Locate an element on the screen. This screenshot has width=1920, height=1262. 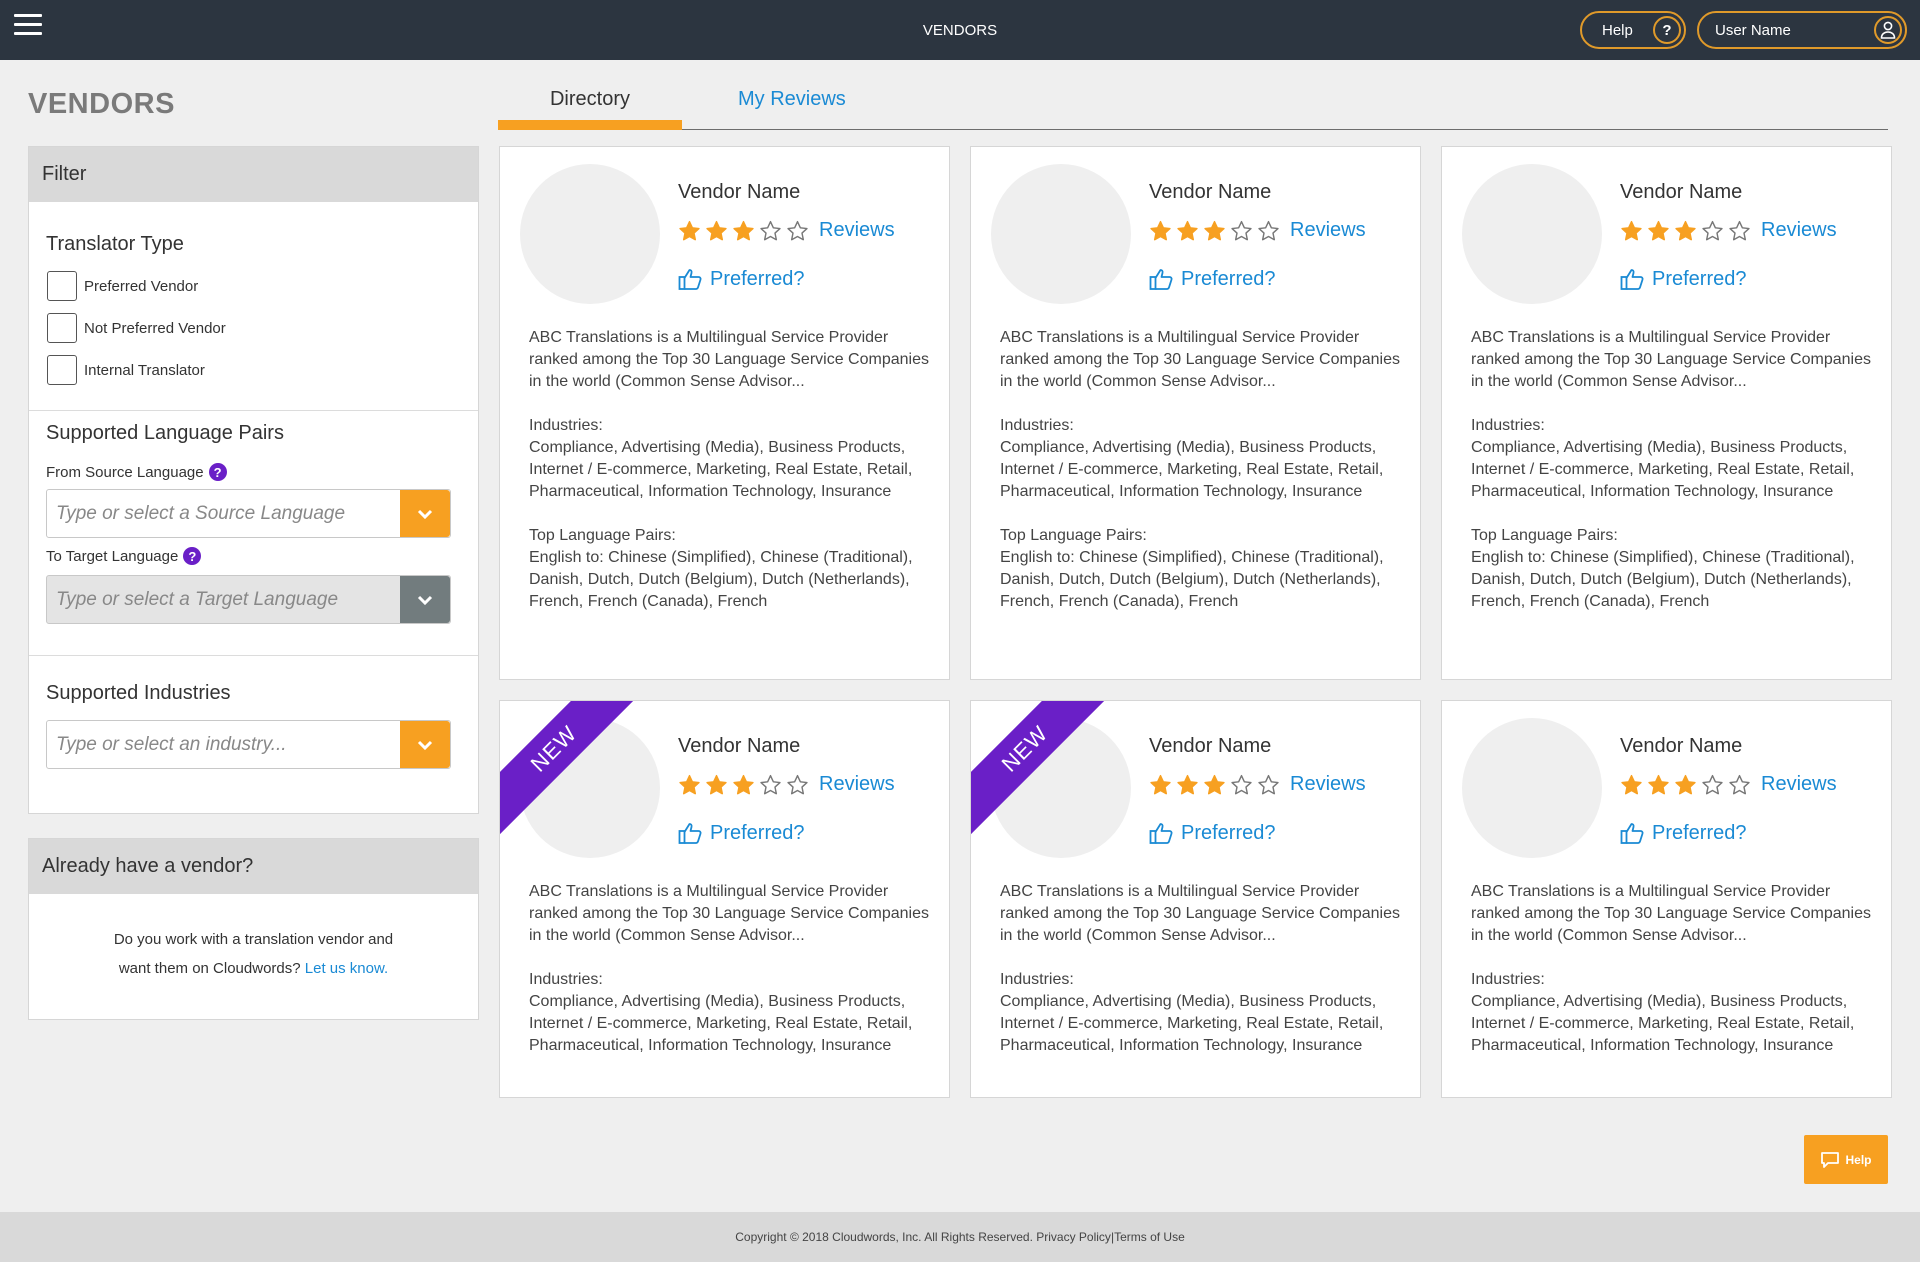
tab-my-reviews: My Reviews is located at coordinates (792, 99).